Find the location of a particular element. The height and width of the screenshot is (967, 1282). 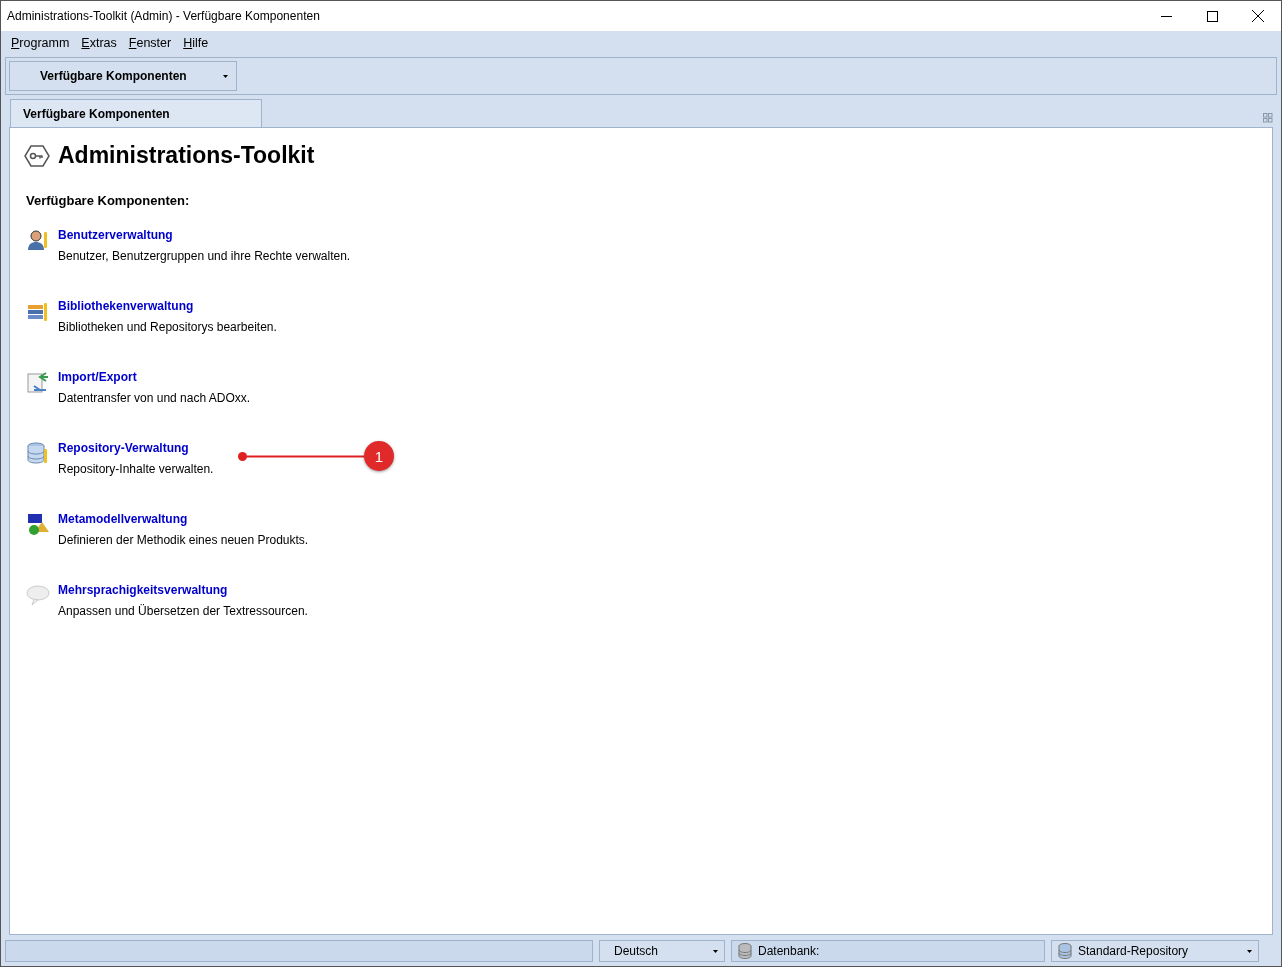

maximize-icon is located at coordinates (1212, 16).